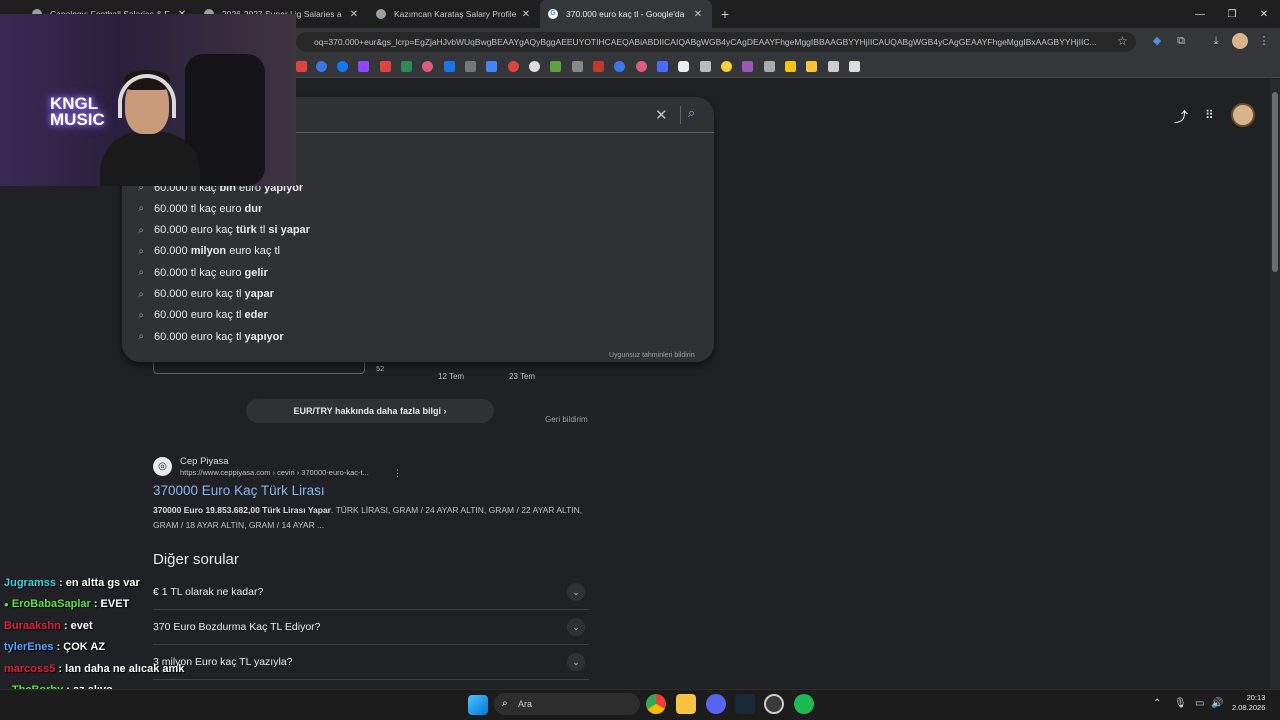  I want to click on file-explorer-icon, so click(686, 704).